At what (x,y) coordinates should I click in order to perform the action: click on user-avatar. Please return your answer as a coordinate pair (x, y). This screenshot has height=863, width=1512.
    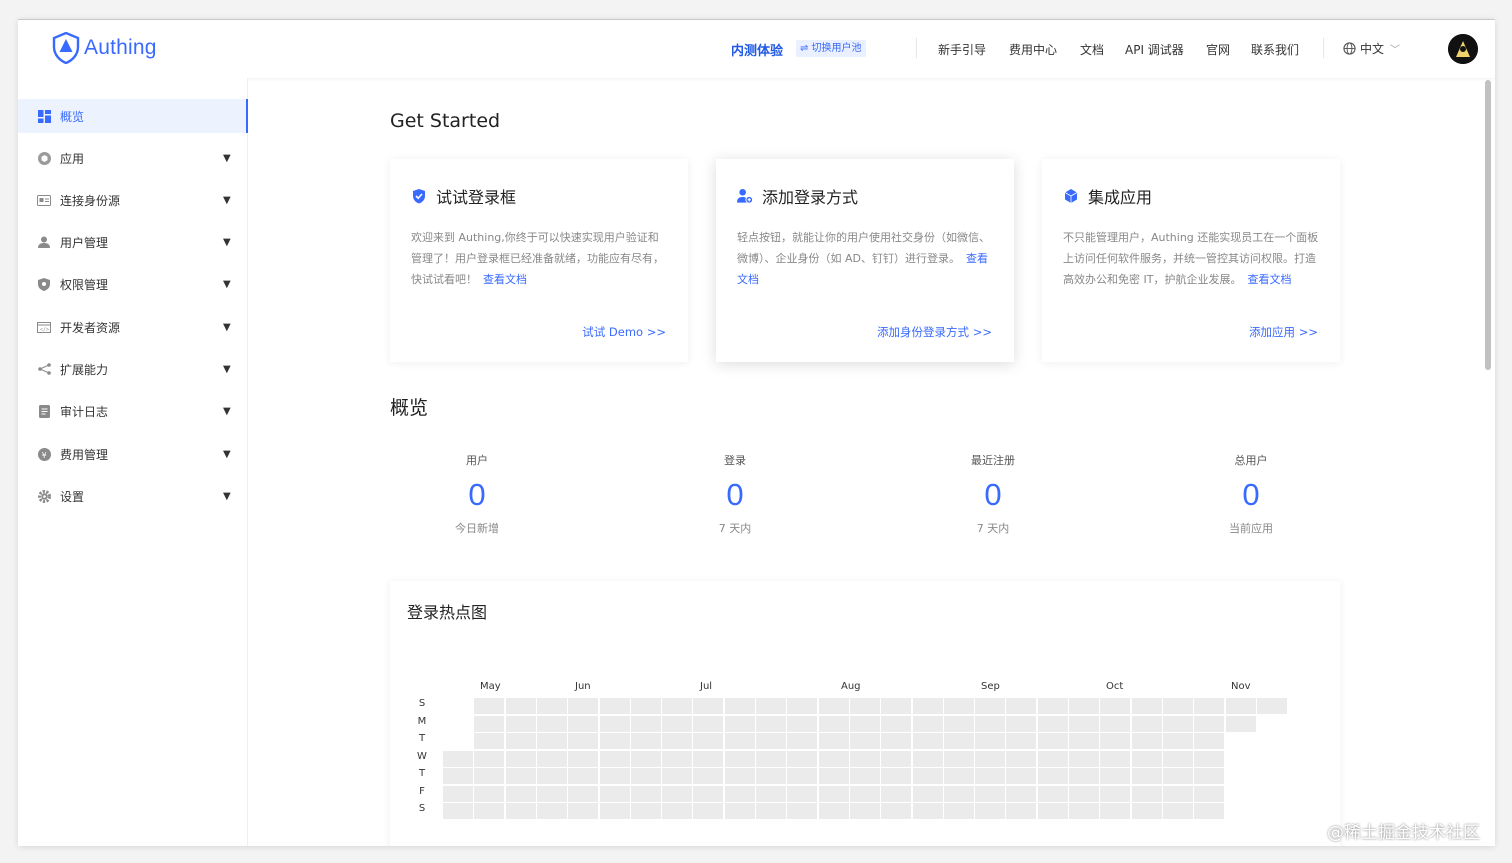
    Looking at the image, I should click on (1463, 49).